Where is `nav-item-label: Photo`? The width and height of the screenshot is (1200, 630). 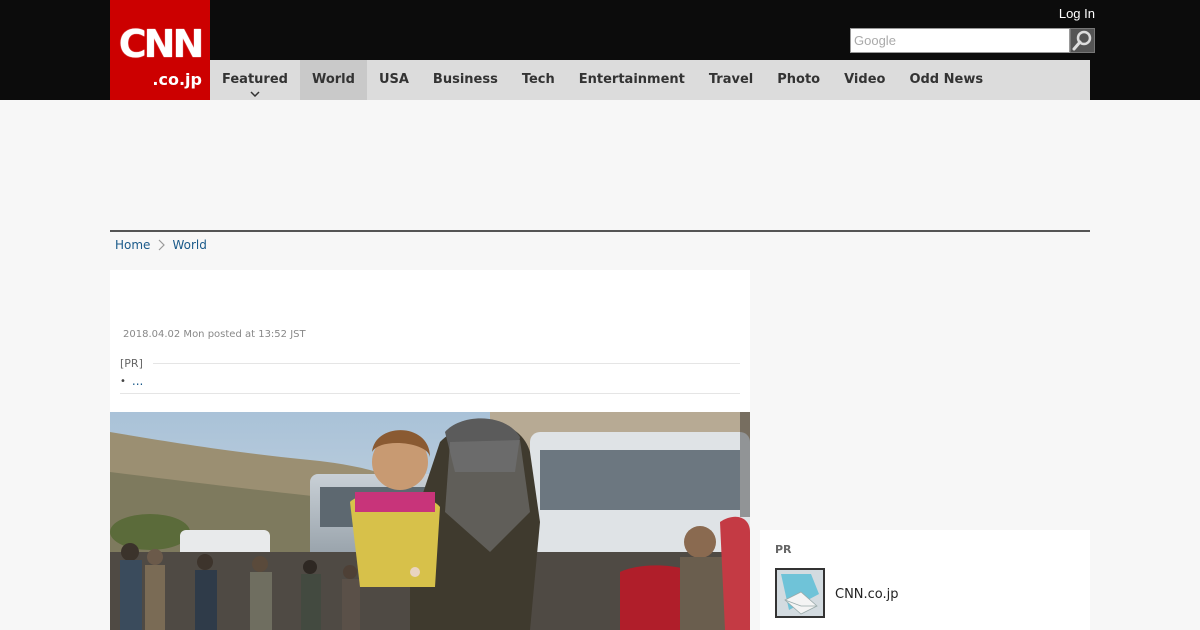
nav-item-label: Photo is located at coordinates (799, 79).